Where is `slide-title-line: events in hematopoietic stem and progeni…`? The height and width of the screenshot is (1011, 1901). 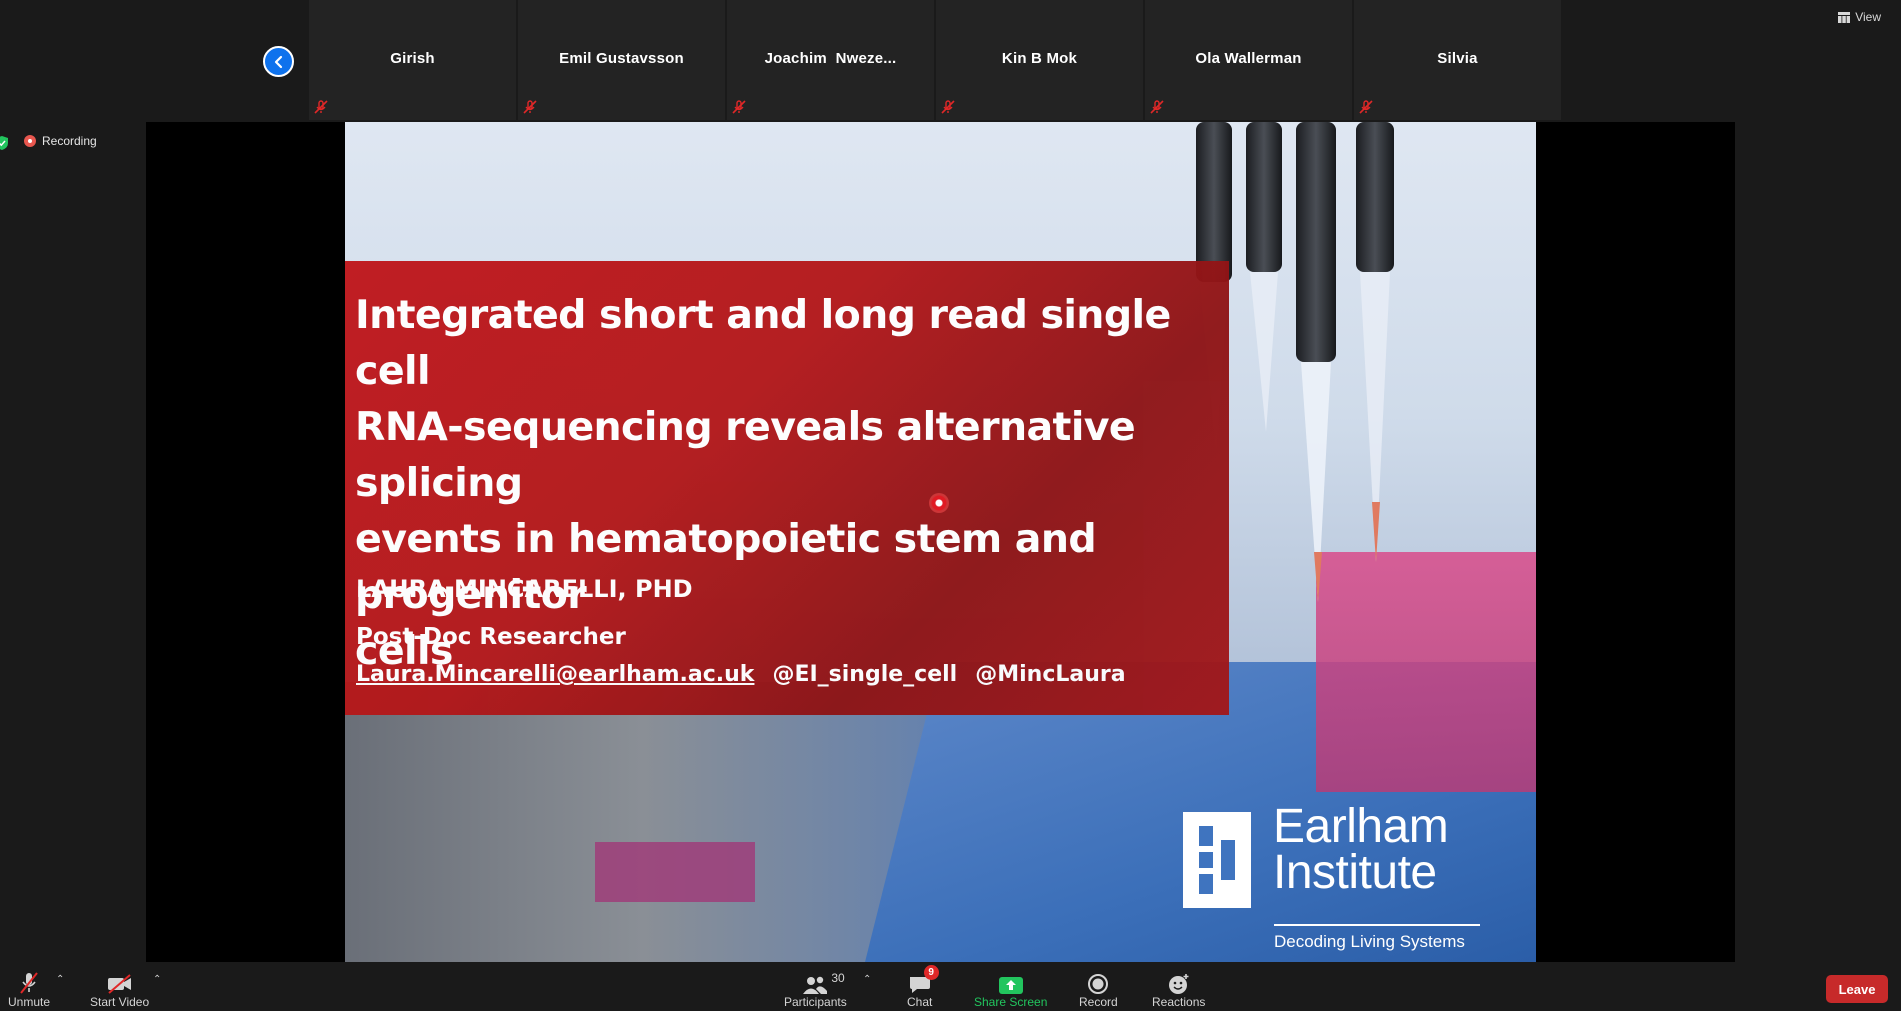 slide-title-line: events in hematopoietic stem and progeni… is located at coordinates (726, 567).